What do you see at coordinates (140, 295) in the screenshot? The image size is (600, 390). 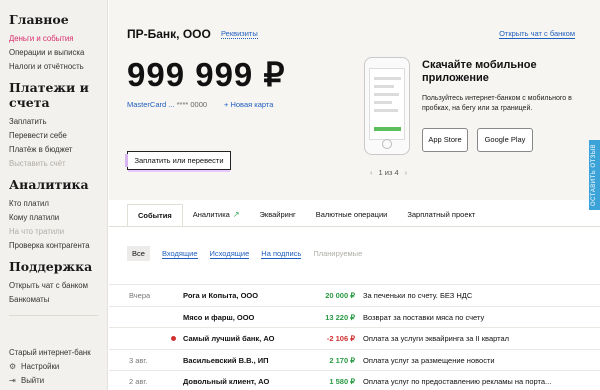 I see `row-date: Вчера` at bounding box center [140, 295].